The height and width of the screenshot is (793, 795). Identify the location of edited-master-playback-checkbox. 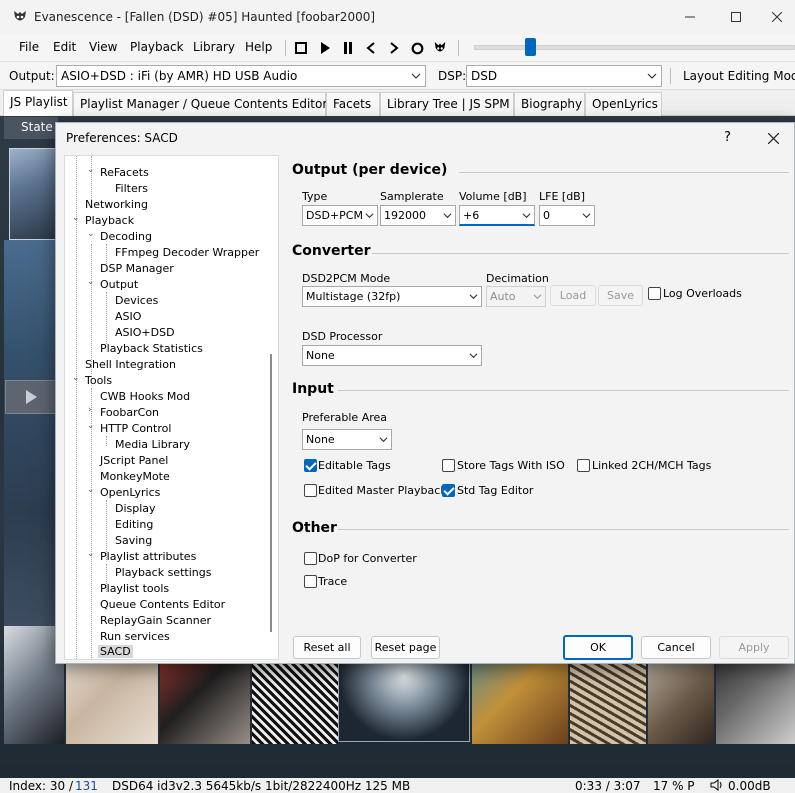
(310, 490).